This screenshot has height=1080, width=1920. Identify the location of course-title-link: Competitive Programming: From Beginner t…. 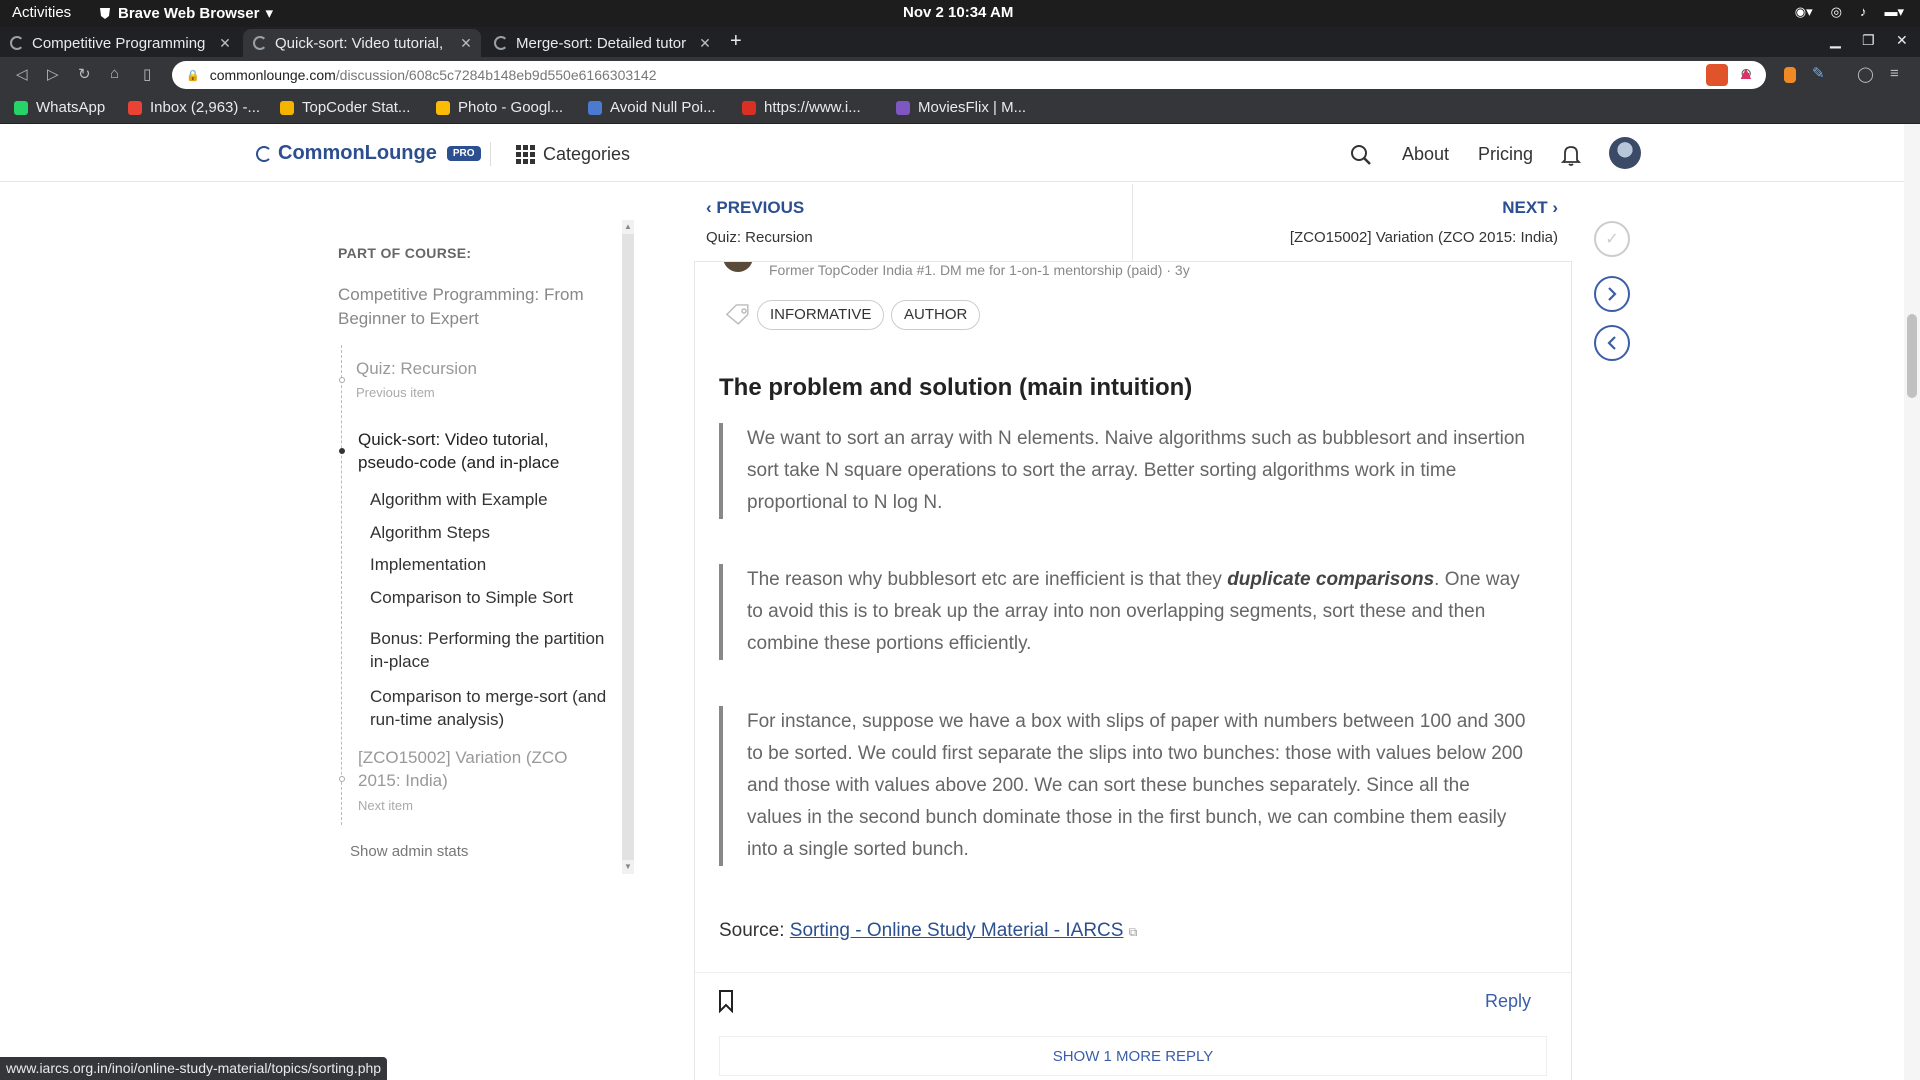
(468, 307).